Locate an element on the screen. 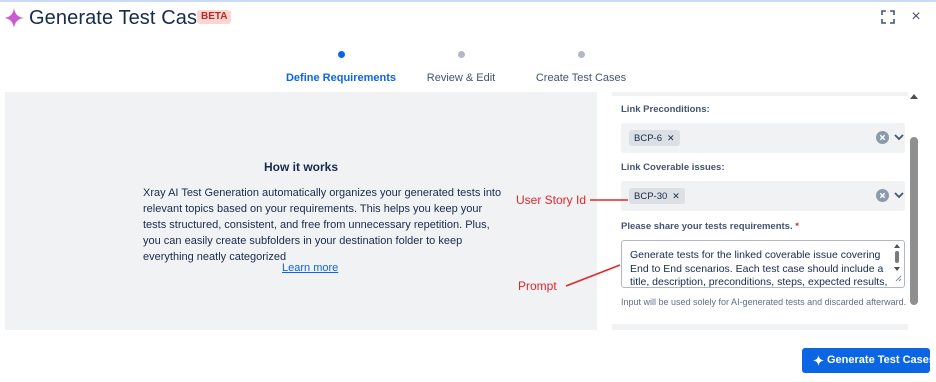  learn-more-link: Learn more is located at coordinates (310, 268).